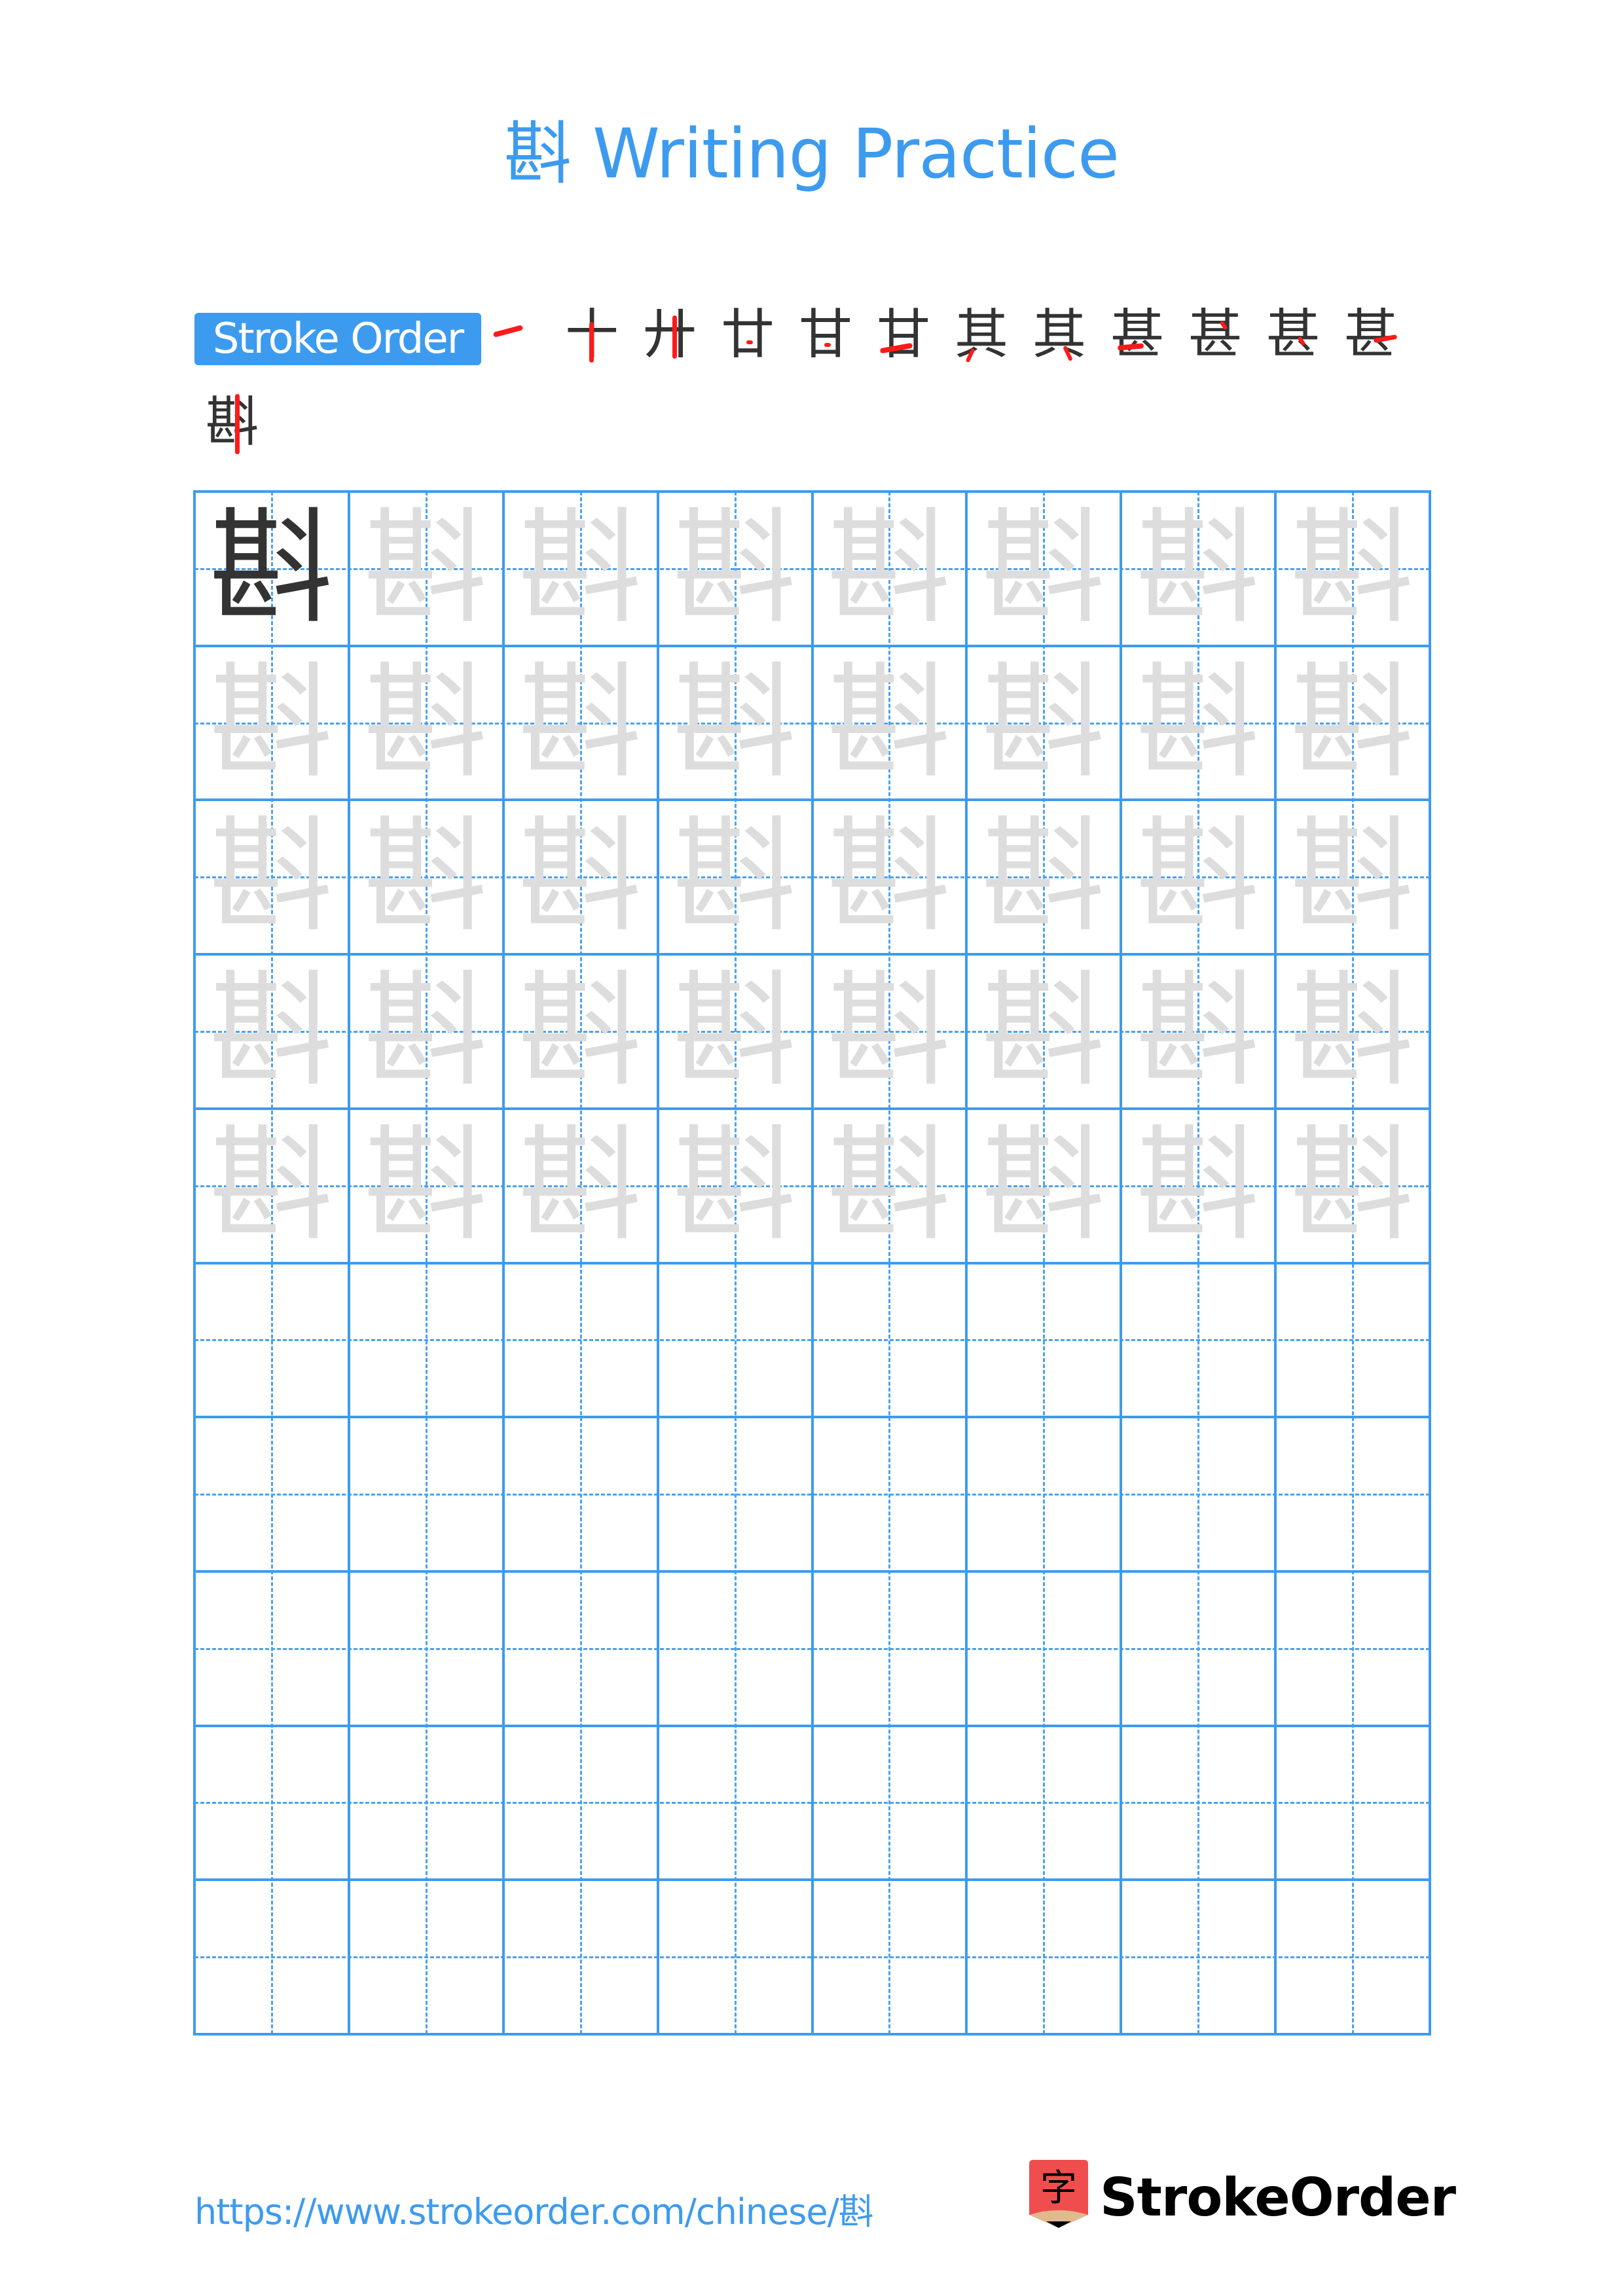  I want to click on logo-text: StrokeOrder, so click(1278, 2197).